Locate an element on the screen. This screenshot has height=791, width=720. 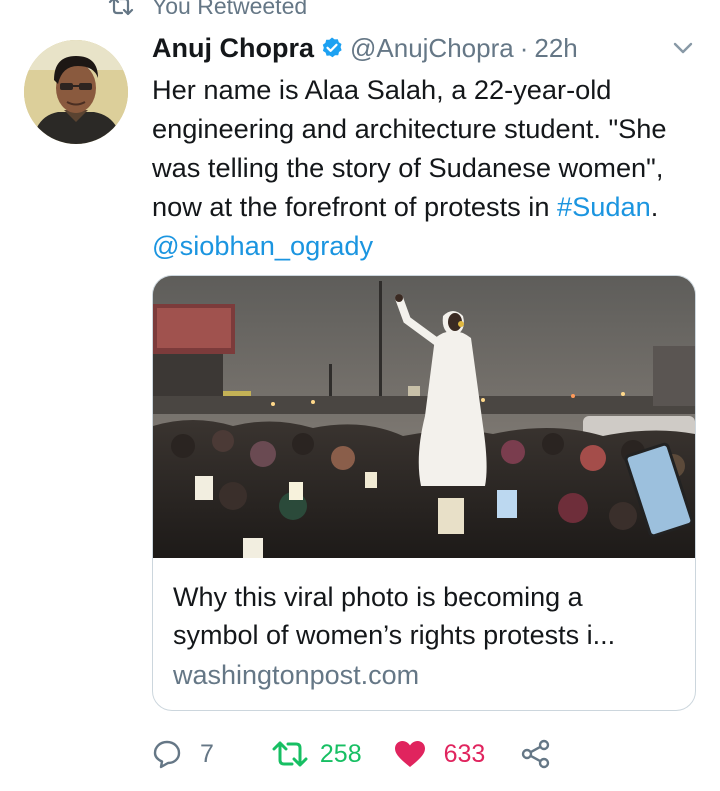
retweet-context: You Retweeted is located at coordinates (208, 9).